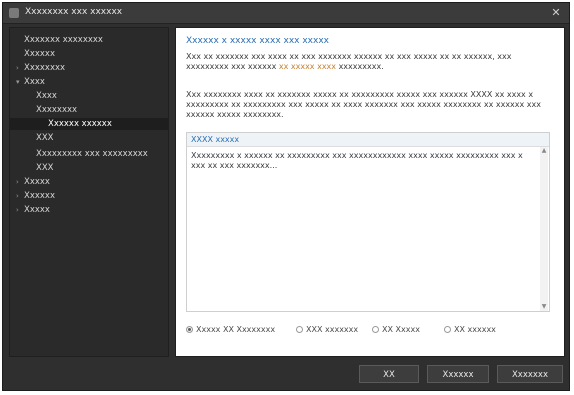 This screenshot has width=574, height=395. I want to click on sidebar-item: Xxxxxx xxxxxx, so click(89, 124).